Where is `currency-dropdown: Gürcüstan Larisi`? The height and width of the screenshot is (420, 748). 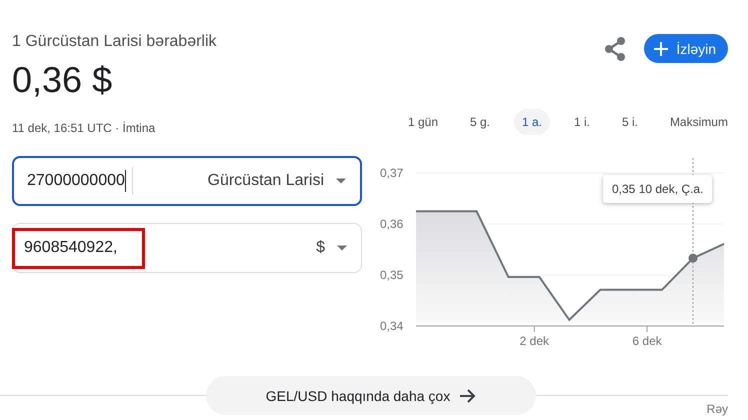 currency-dropdown: Gürcüstan Larisi is located at coordinates (277, 181).